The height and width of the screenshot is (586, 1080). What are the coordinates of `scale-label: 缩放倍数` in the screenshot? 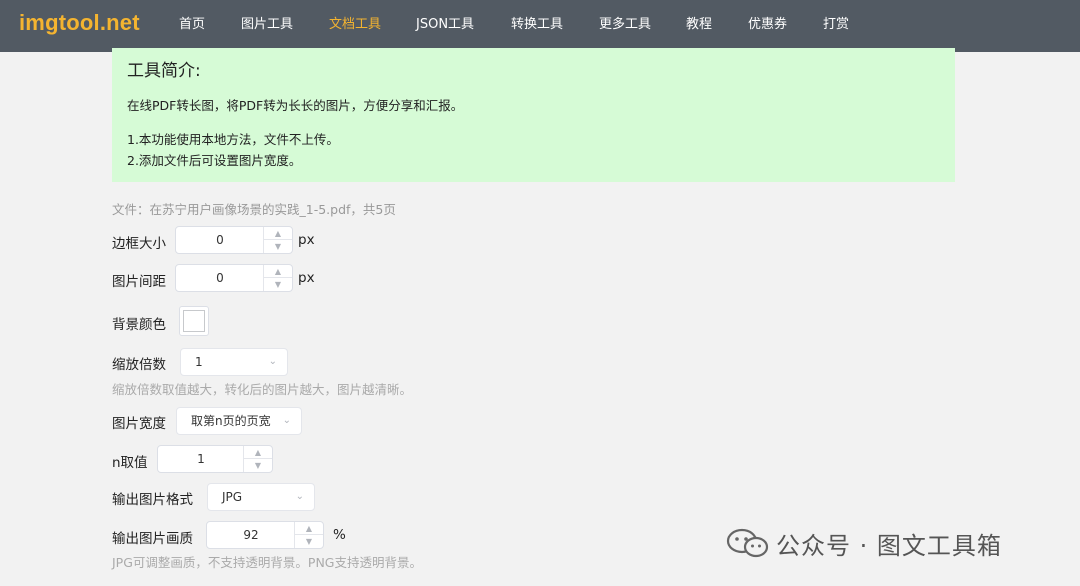 It's located at (139, 365).